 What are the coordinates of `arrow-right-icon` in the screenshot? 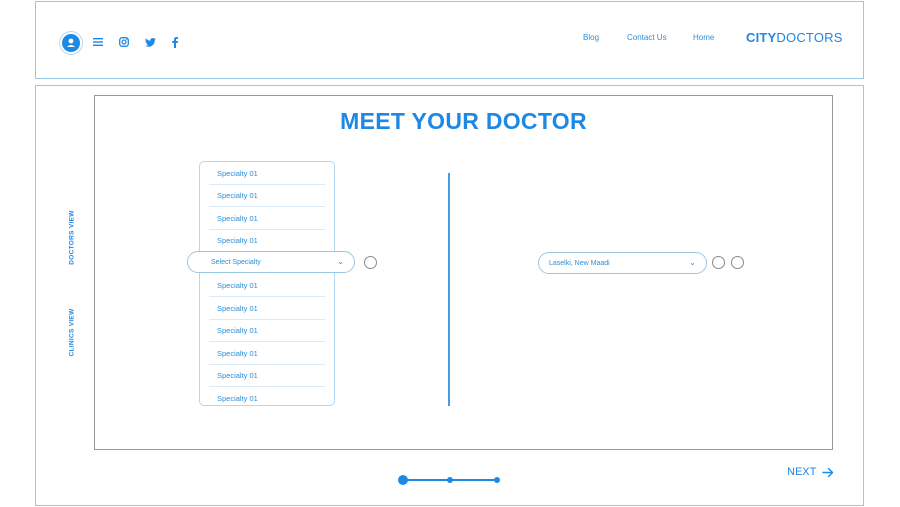 It's located at (828, 472).